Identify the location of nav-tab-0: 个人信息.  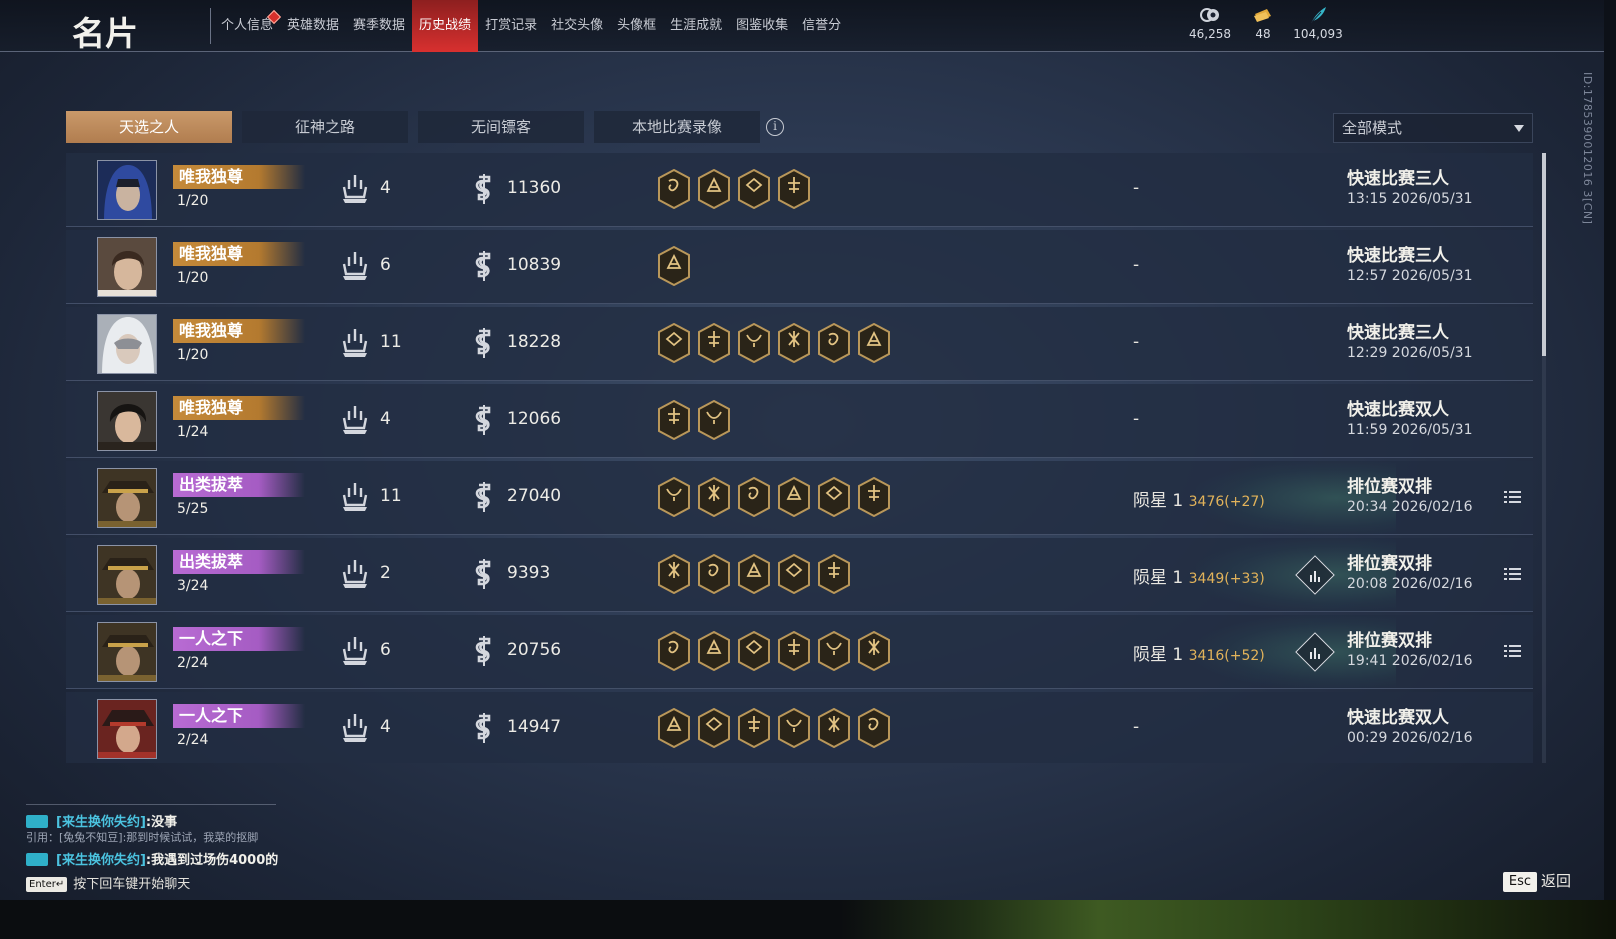
(248, 26).